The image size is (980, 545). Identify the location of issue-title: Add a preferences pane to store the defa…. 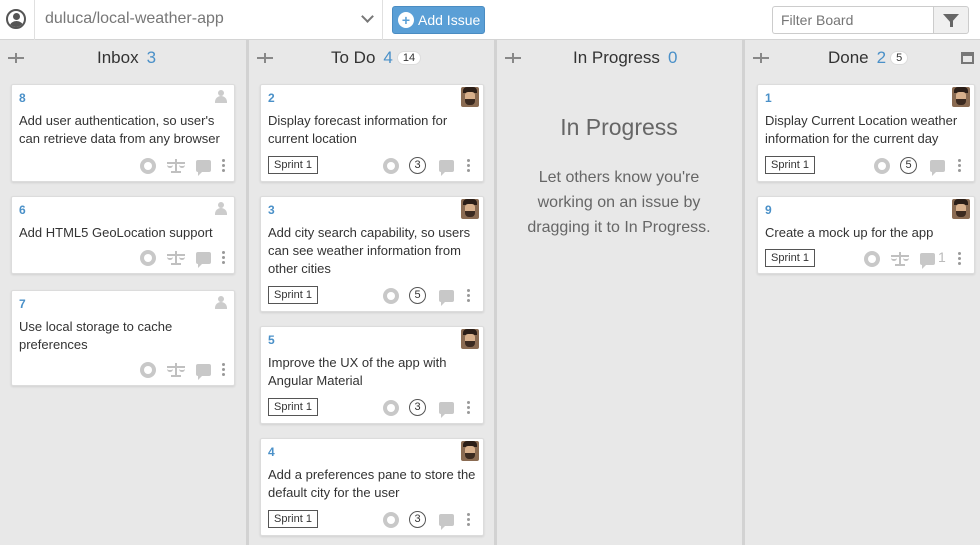
(373, 484).